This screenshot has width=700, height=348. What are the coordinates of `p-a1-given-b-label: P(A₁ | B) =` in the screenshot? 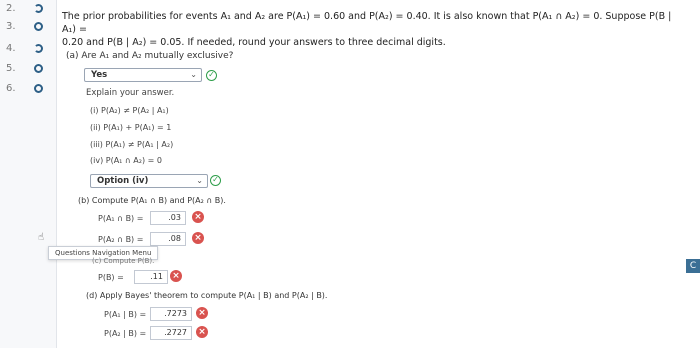 It's located at (125, 314).